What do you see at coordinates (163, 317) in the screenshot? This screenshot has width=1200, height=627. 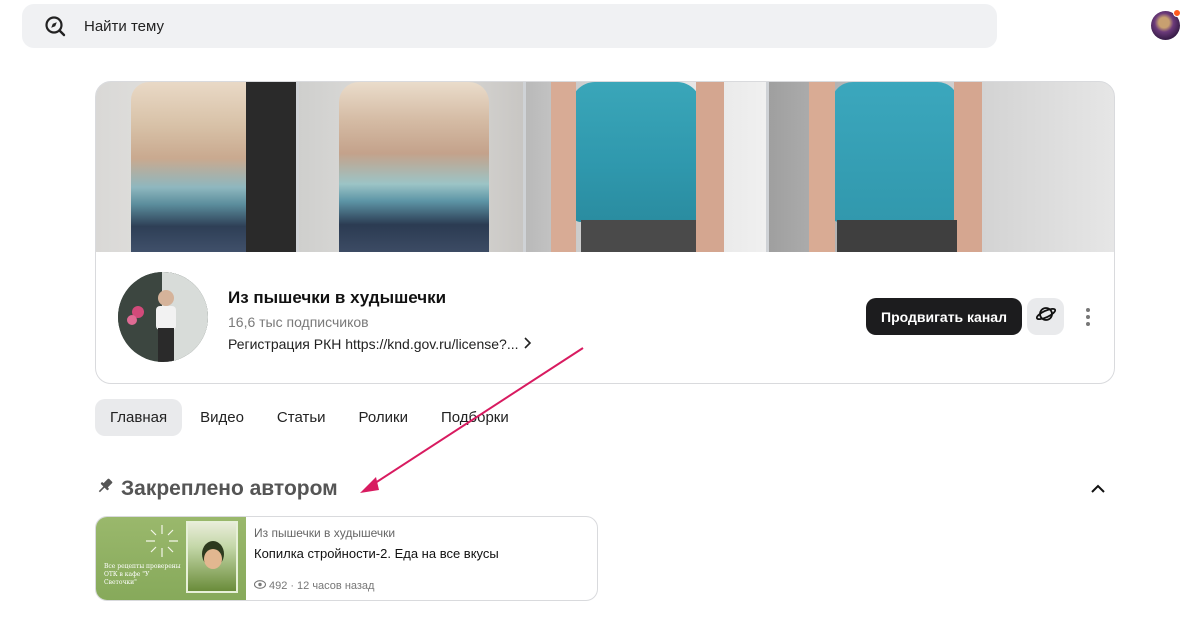 I see `channel-avatar` at bounding box center [163, 317].